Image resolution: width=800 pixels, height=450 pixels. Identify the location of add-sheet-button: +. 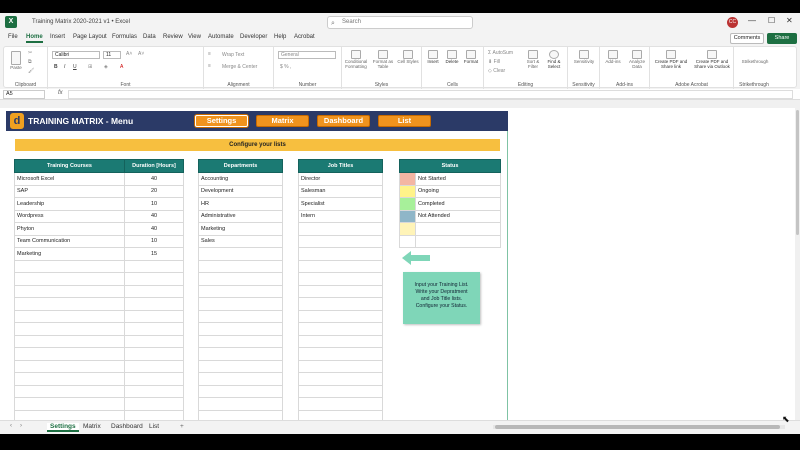
(182, 426).